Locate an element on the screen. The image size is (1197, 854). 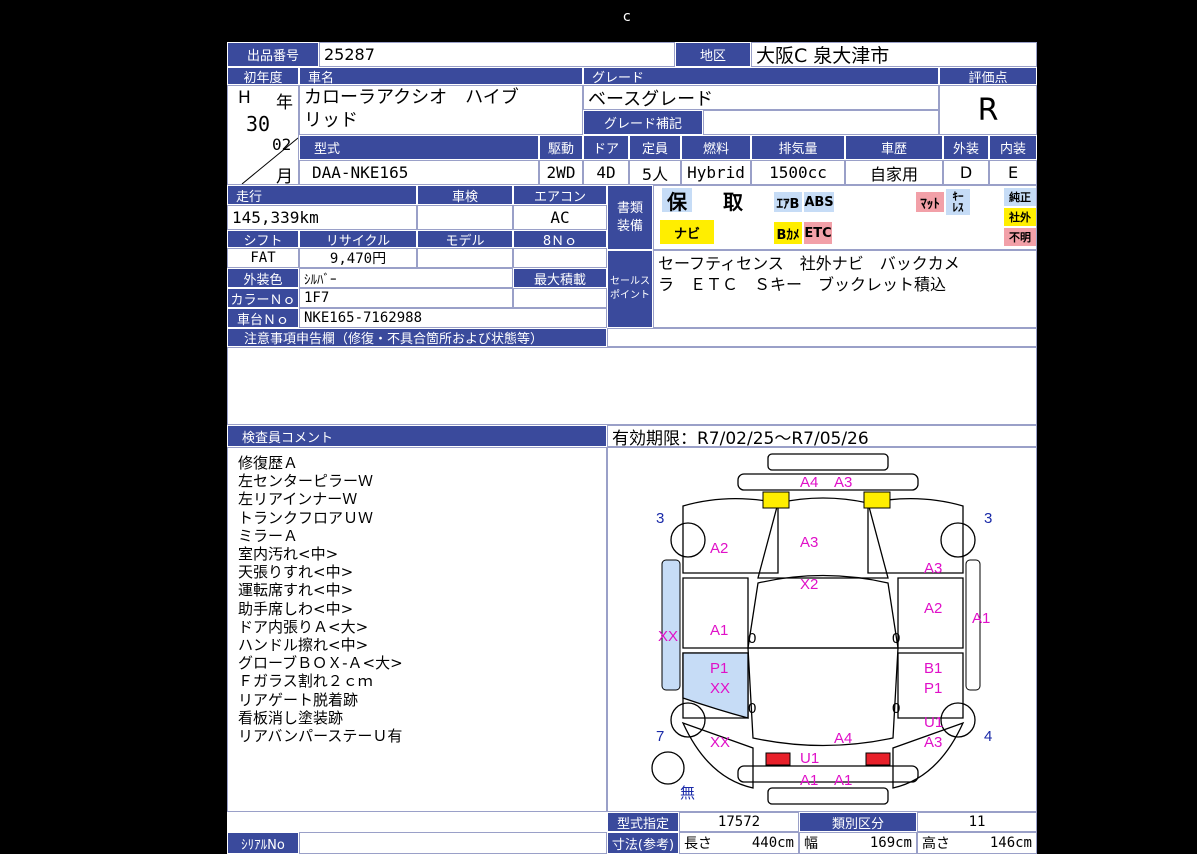
month-char: 月 is located at coordinates (284, 176).